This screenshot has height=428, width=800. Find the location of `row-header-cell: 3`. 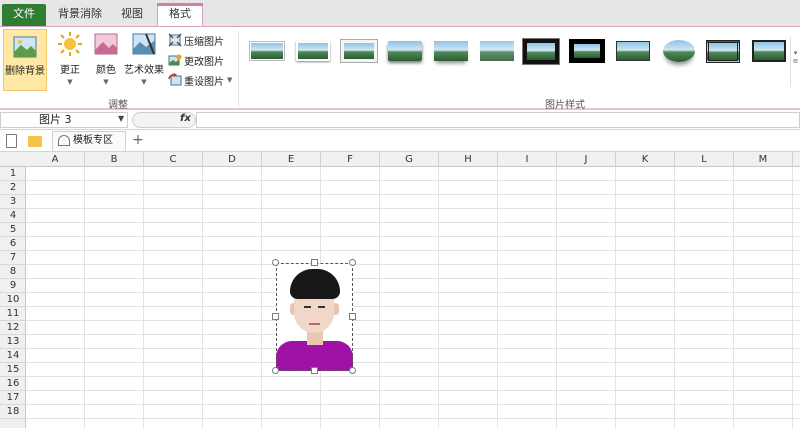

row-header-cell: 3 is located at coordinates (13, 202).